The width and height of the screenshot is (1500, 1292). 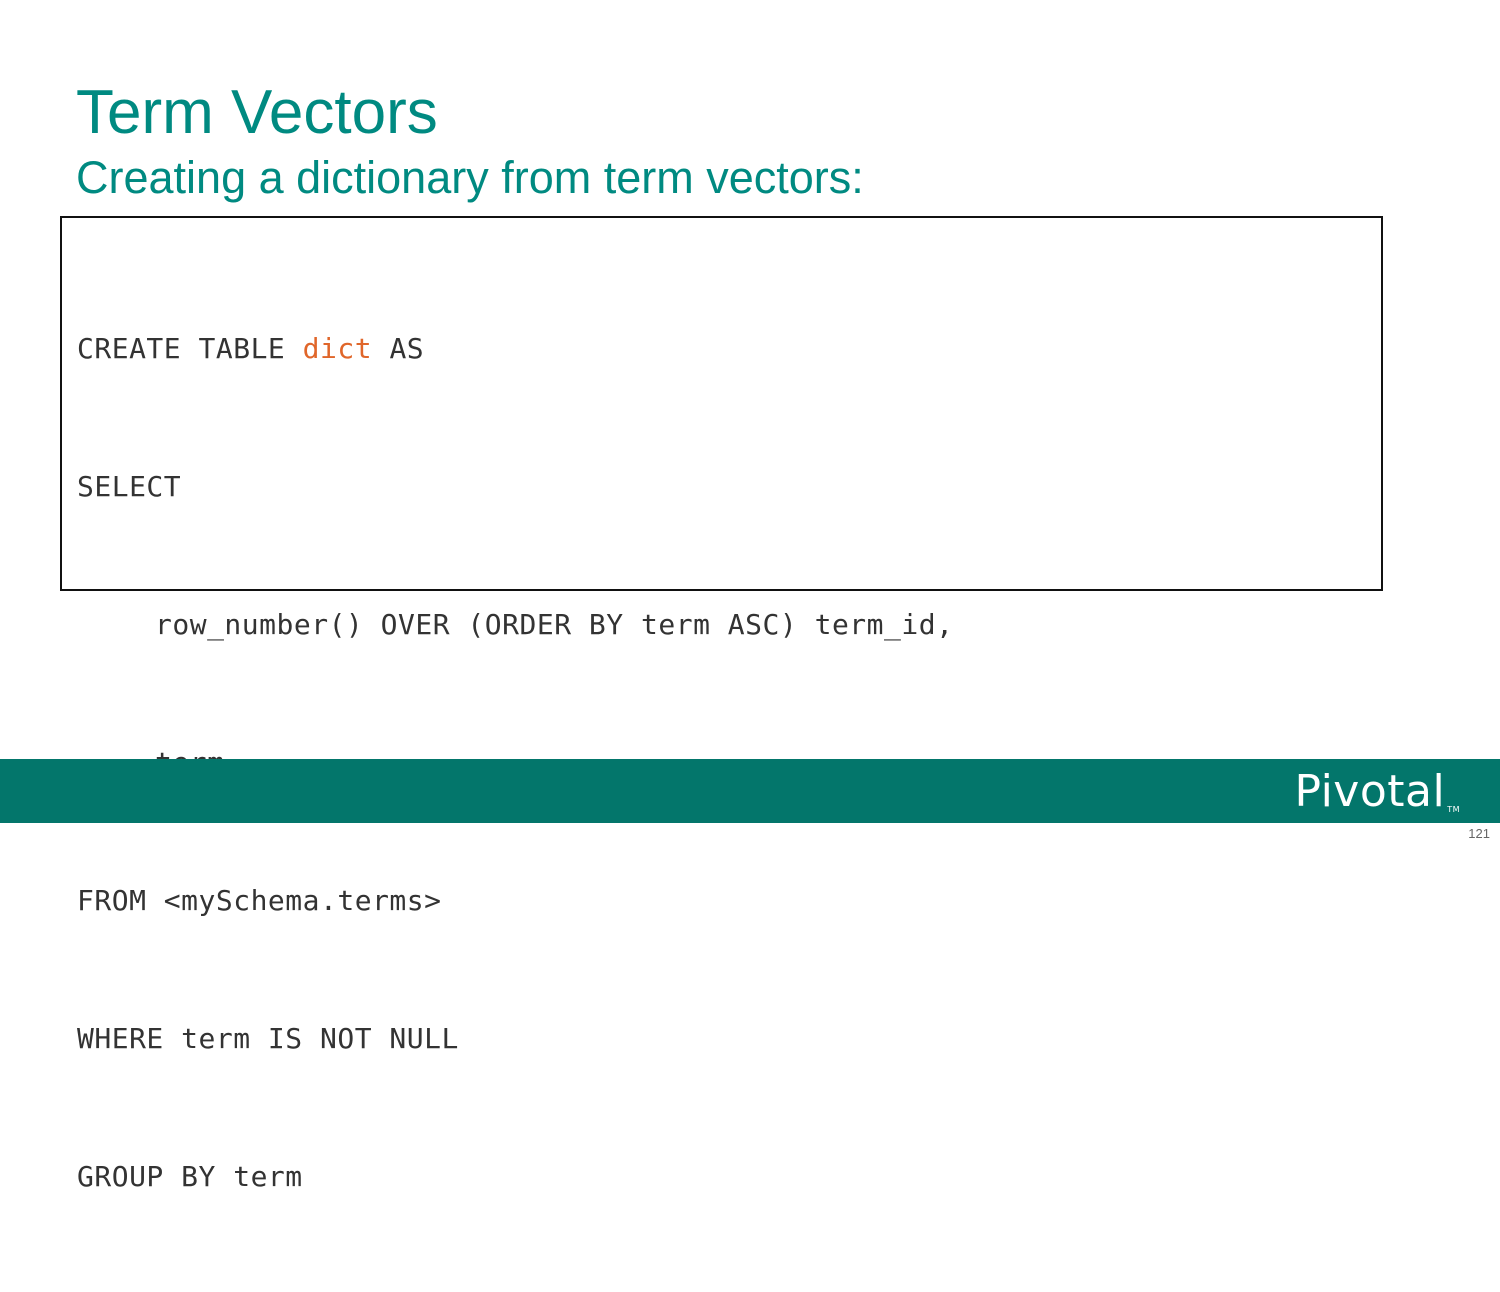 I want to click on slide-subtitle: Creating a dictionary from term vectors:, so click(x=470, y=177).